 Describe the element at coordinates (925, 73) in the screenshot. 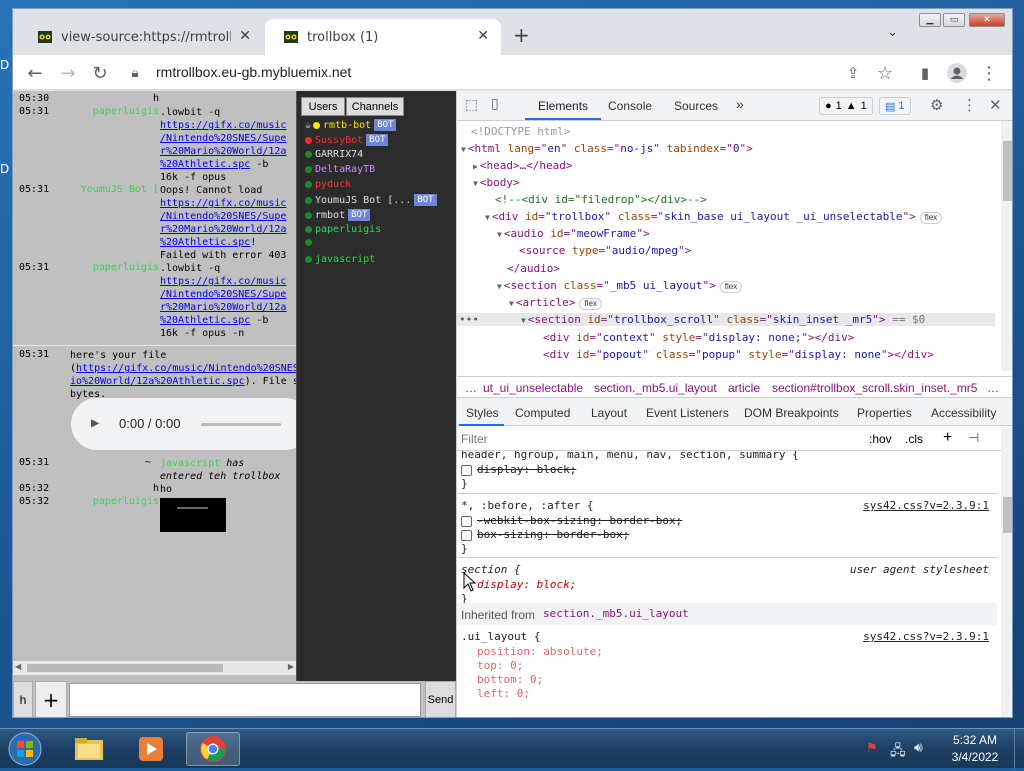

I see `side-panel-icon: ▮` at that location.